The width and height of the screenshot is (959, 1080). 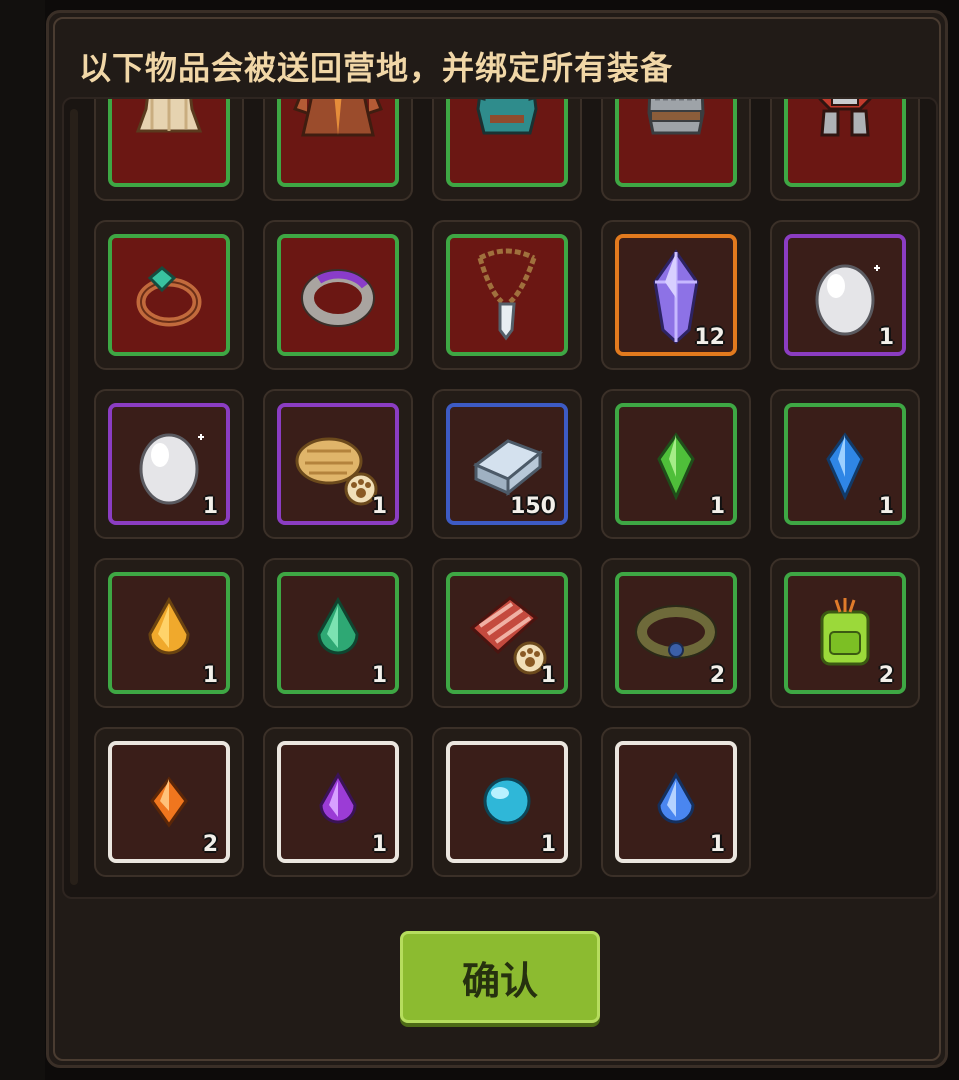 I want to click on item-orange-gem: 2, so click(x=169, y=802).